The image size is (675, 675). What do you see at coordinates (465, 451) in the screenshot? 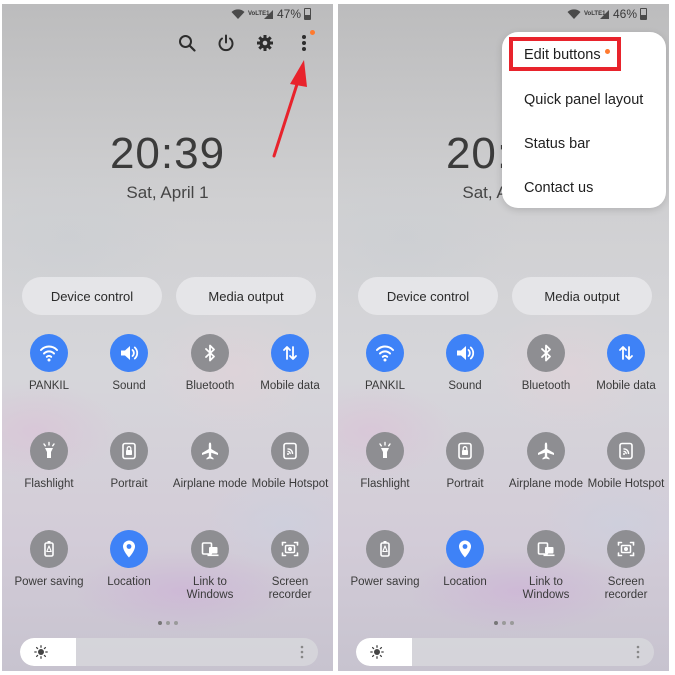
I see `portrait-lock-icon` at bounding box center [465, 451].